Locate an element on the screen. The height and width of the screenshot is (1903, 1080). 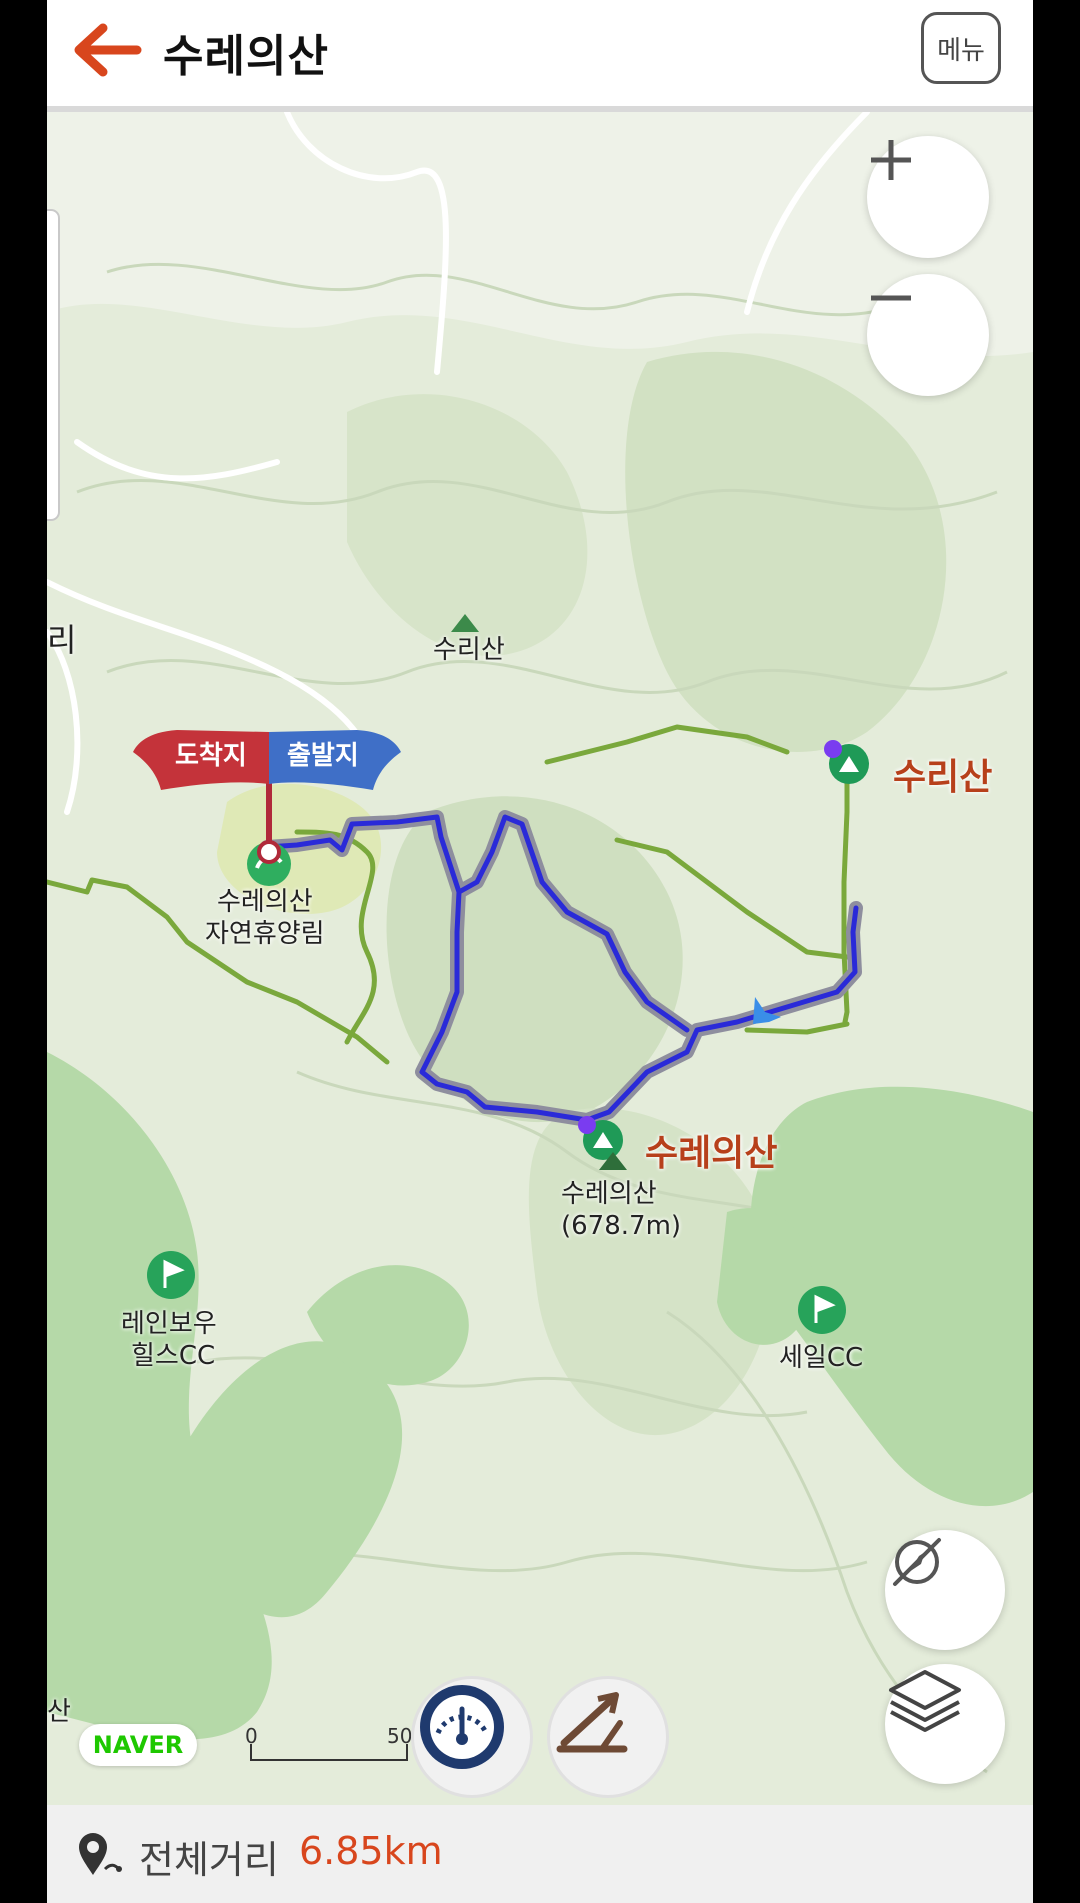
total-distance-value: 6.85km is located at coordinates (371, 1851).